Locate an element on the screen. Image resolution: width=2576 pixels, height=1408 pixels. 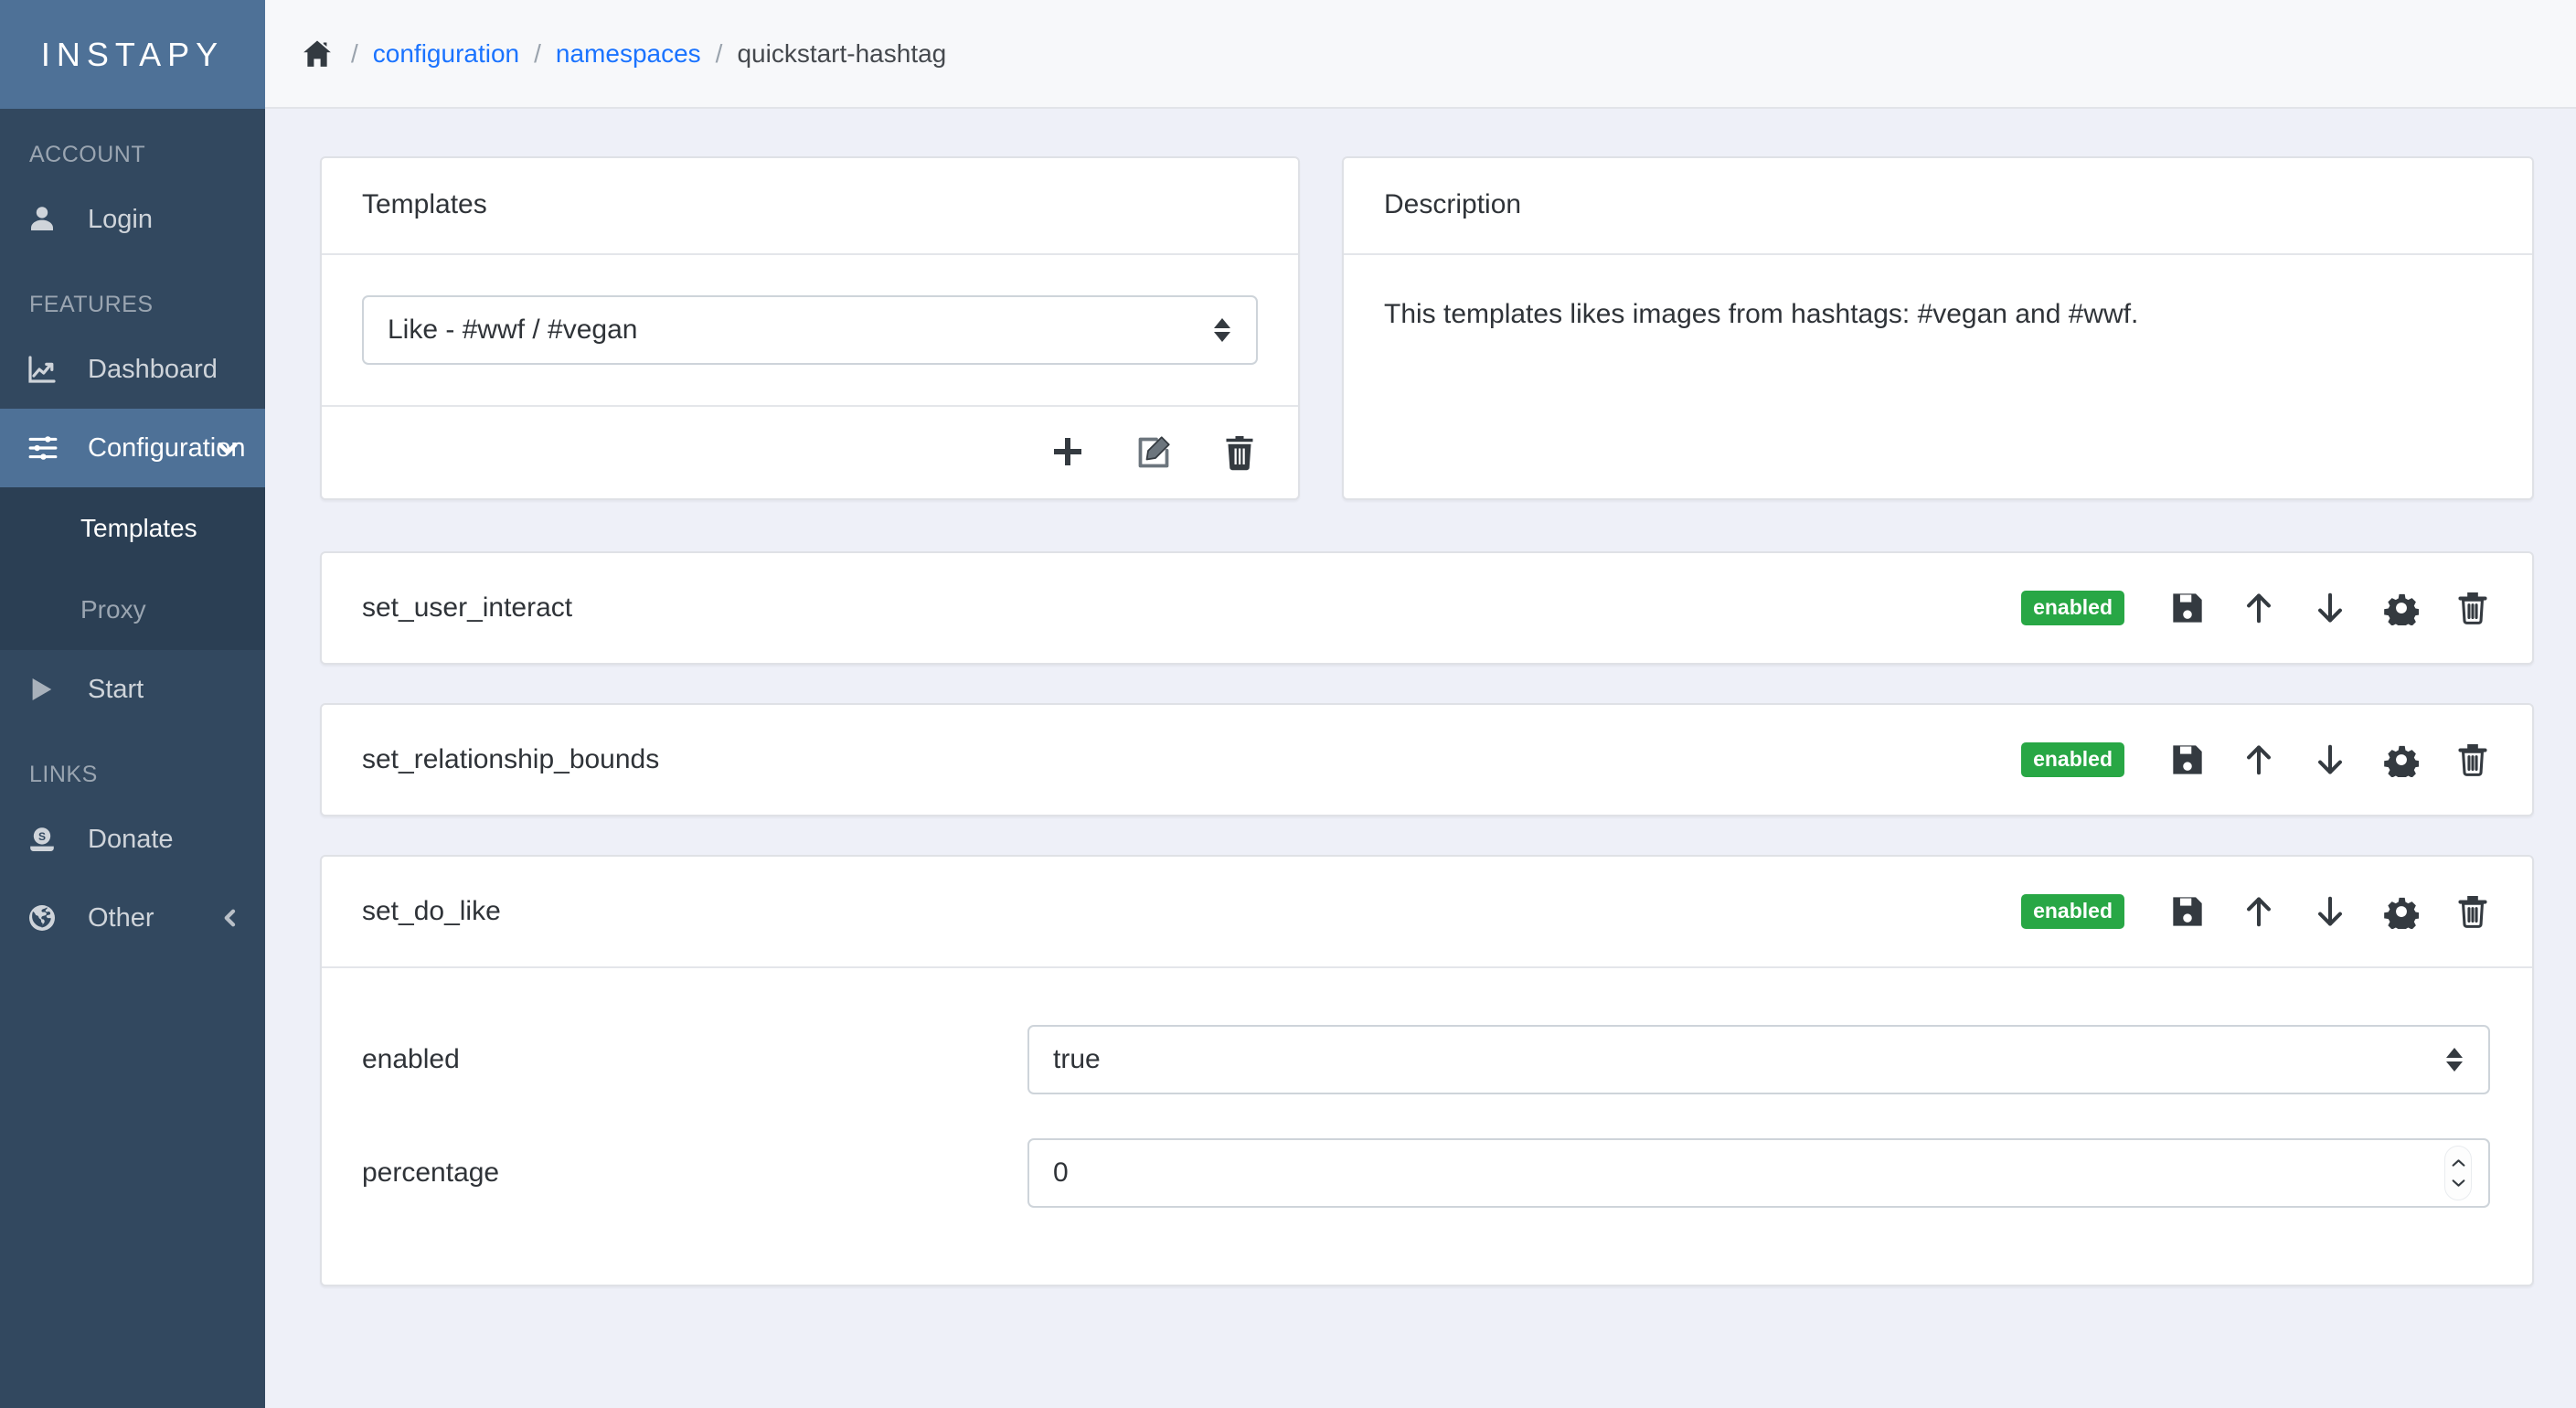
user-icon is located at coordinates (47, 219).